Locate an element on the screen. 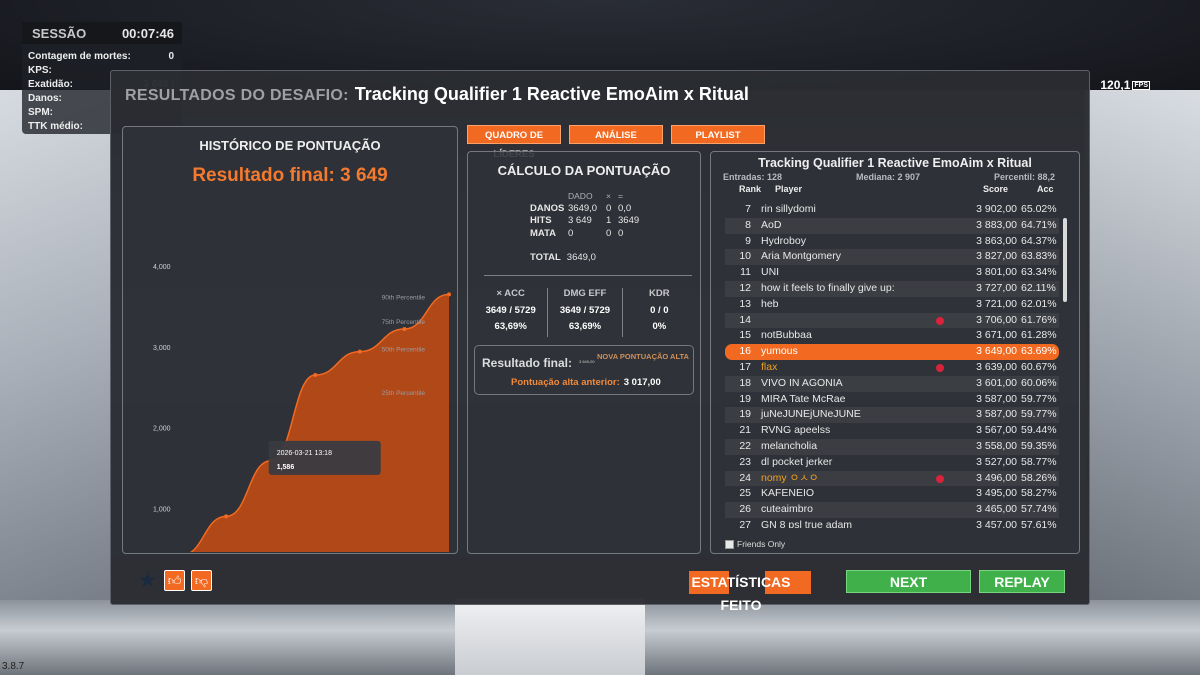 This screenshot has width=1200, height=675. row-rank: 10 is located at coordinates (745, 256).